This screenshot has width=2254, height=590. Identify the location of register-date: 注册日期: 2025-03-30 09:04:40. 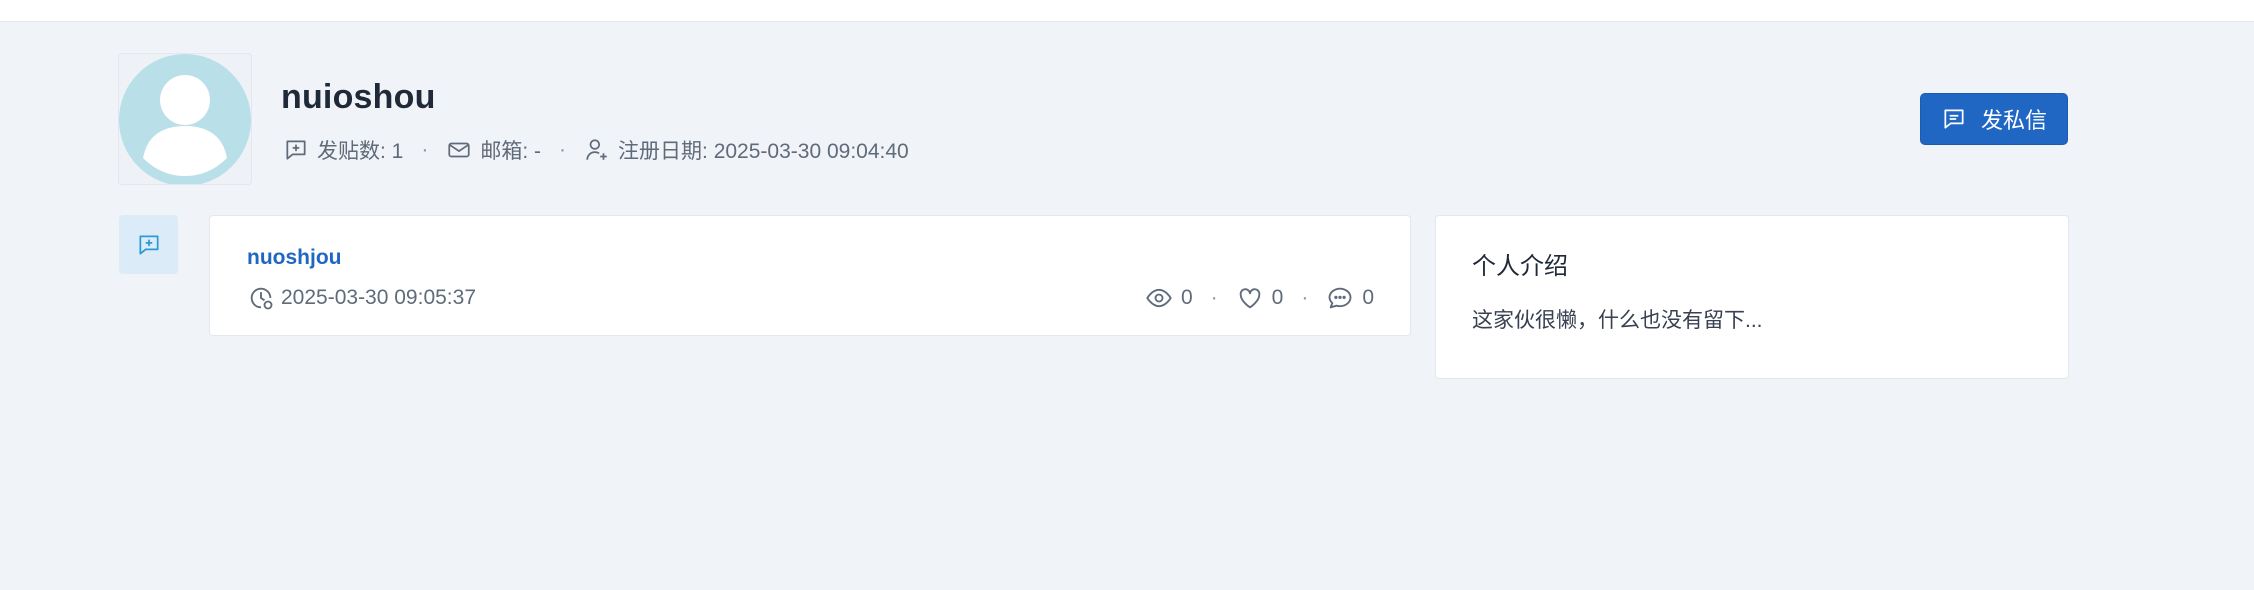
(746, 150).